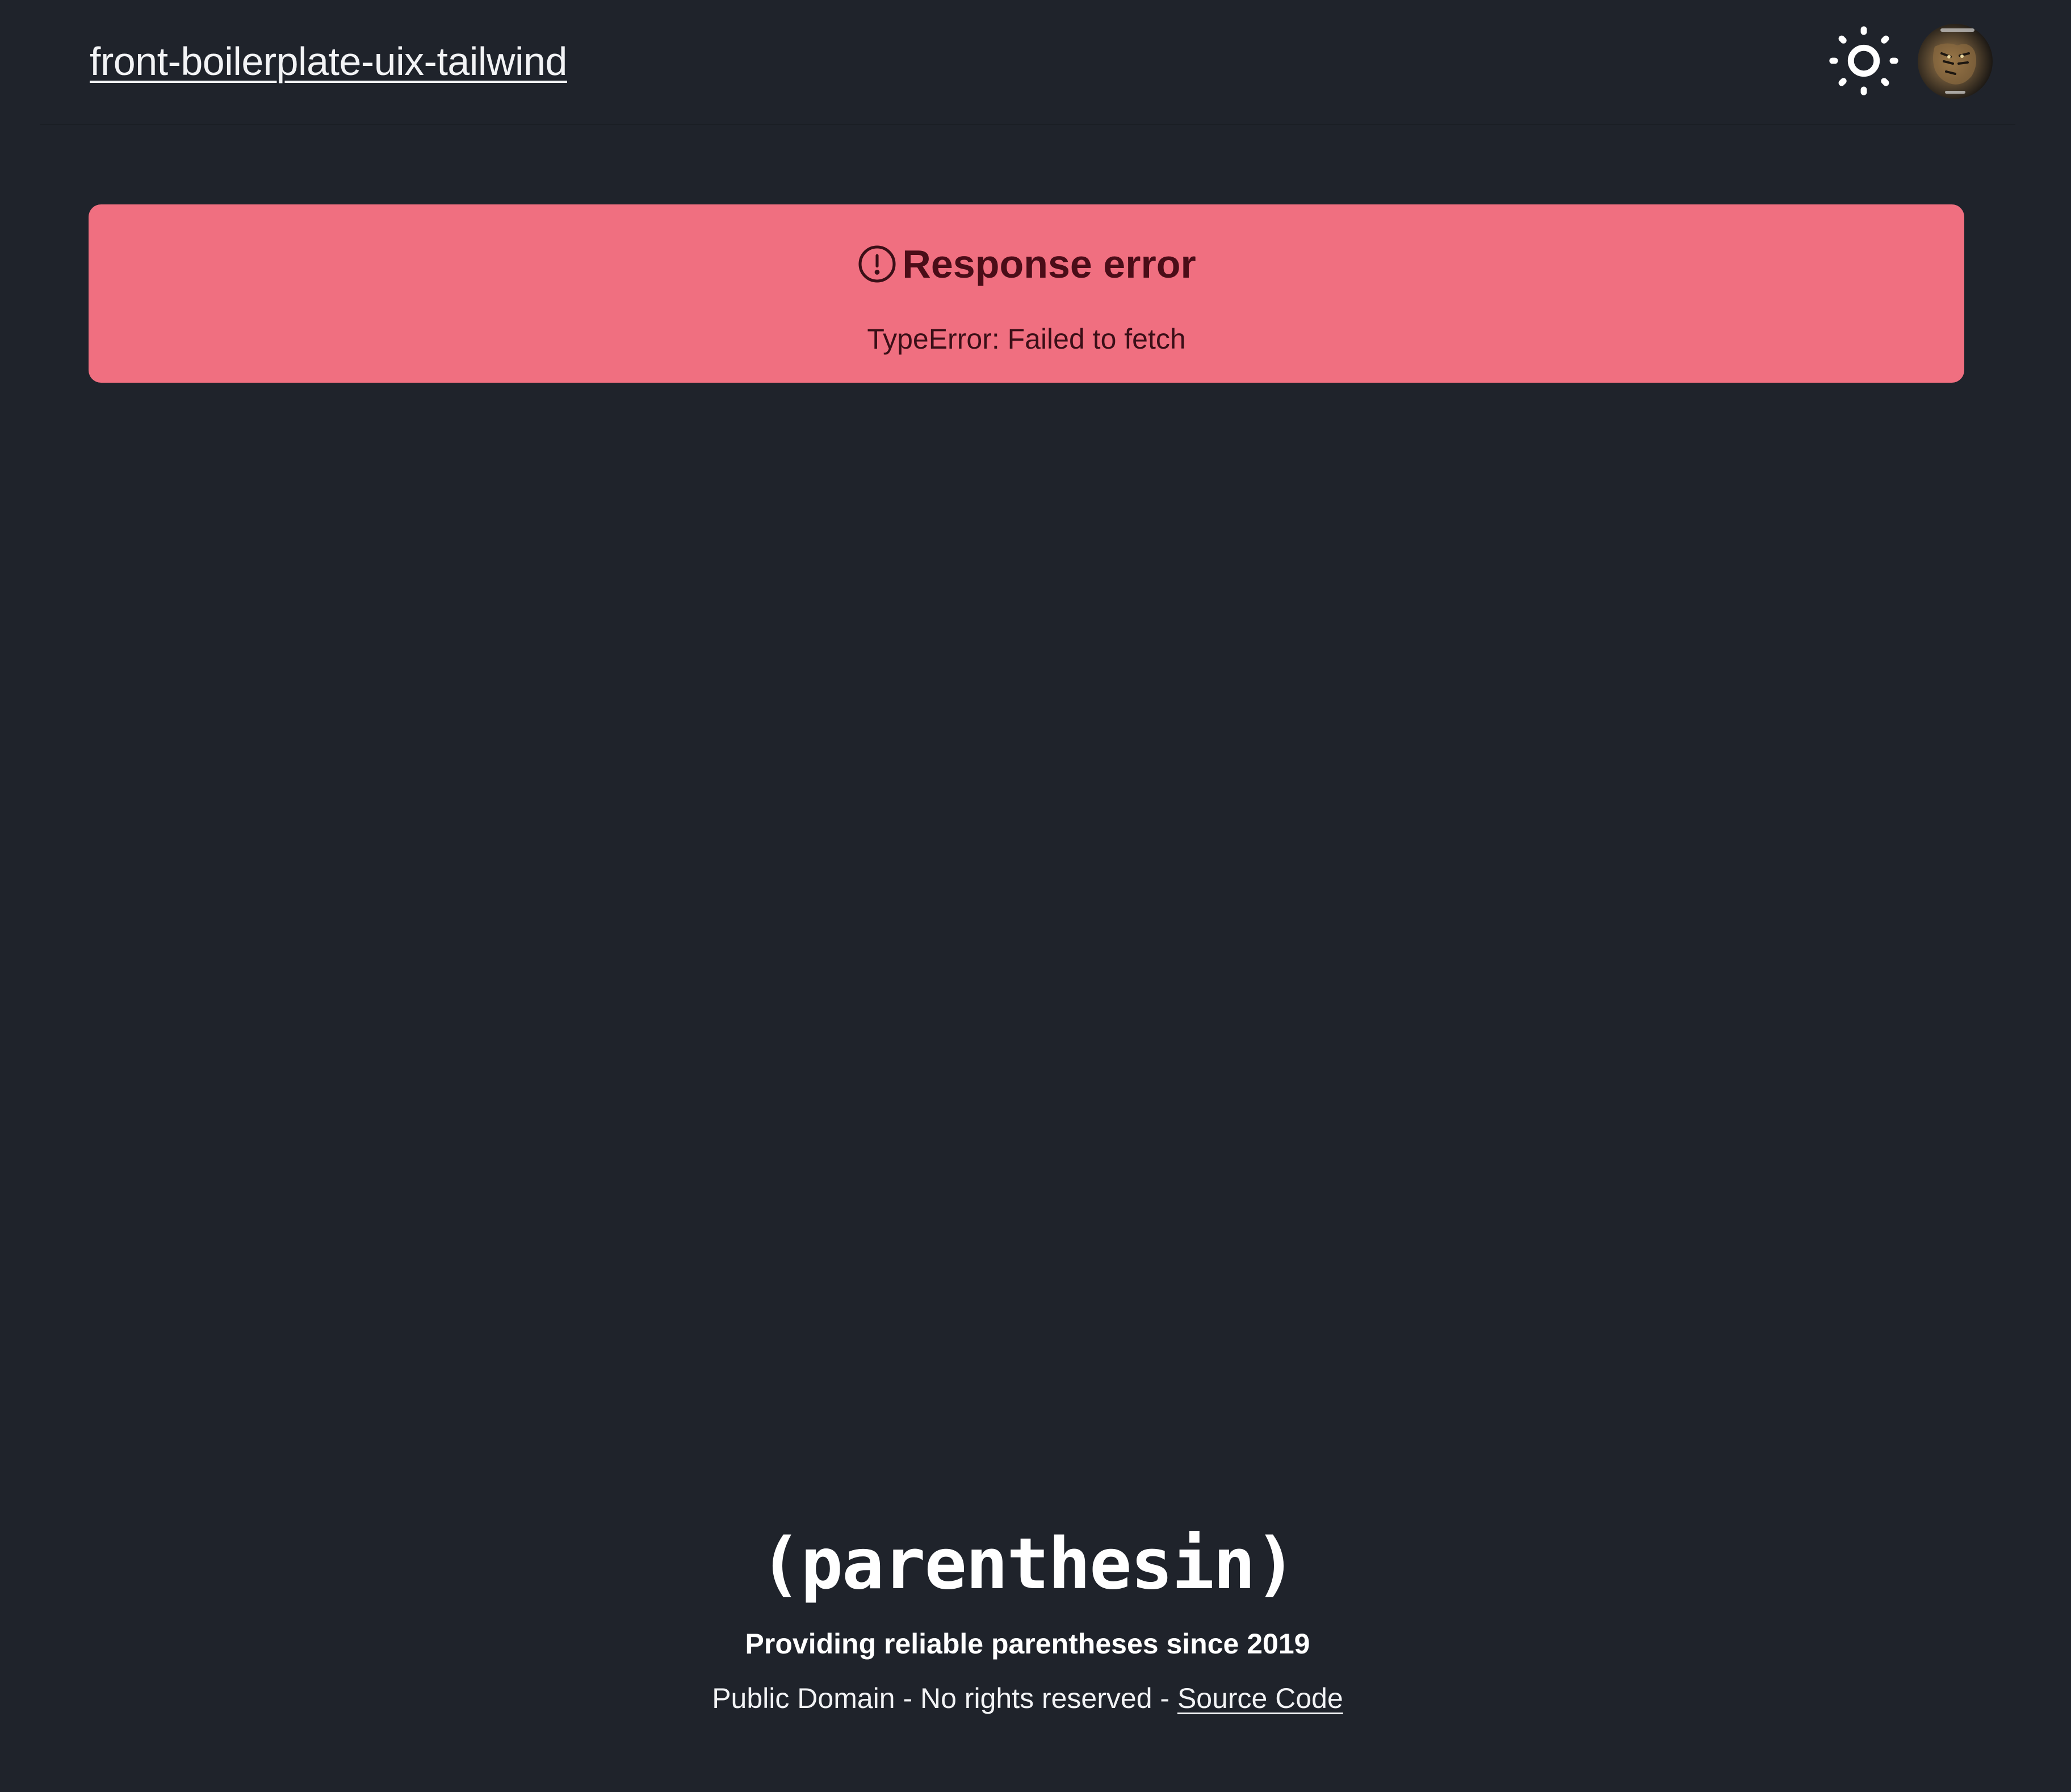  I want to click on avatar-image, so click(1956, 61).